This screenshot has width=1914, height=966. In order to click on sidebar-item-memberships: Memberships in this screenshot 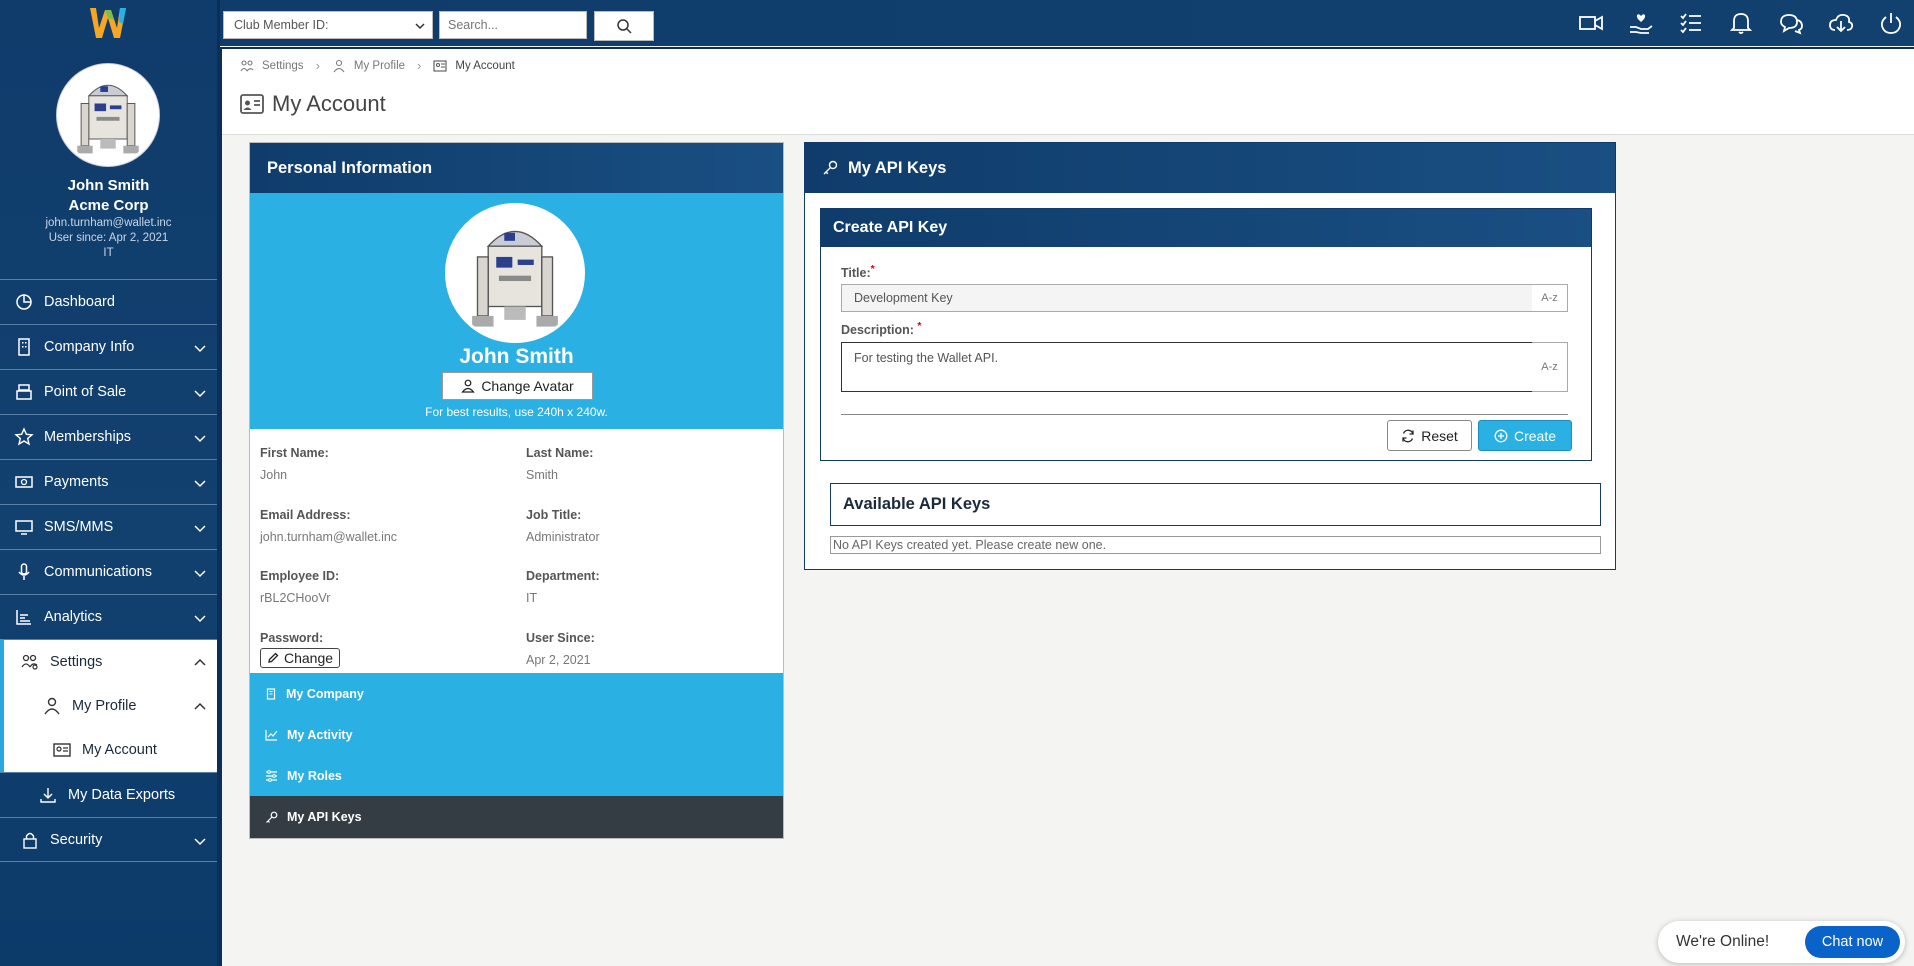, I will do `click(108, 436)`.